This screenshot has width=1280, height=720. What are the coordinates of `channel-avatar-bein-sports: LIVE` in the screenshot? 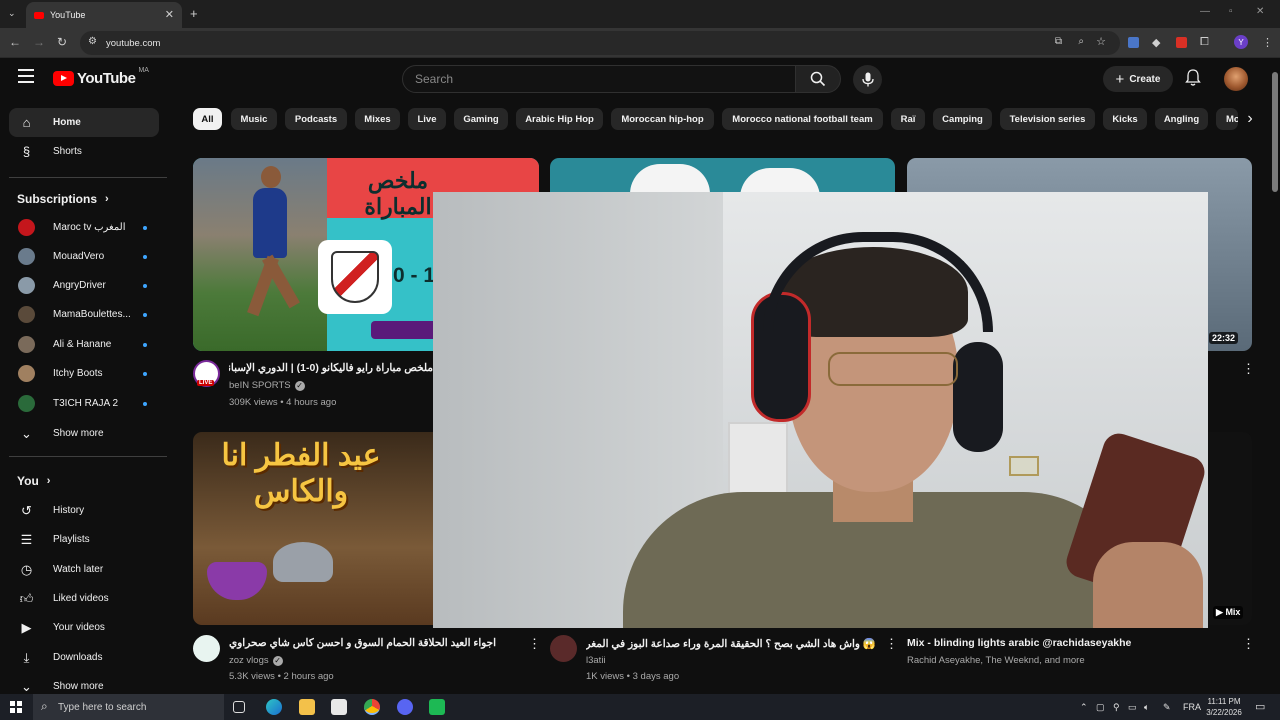 It's located at (206, 373).